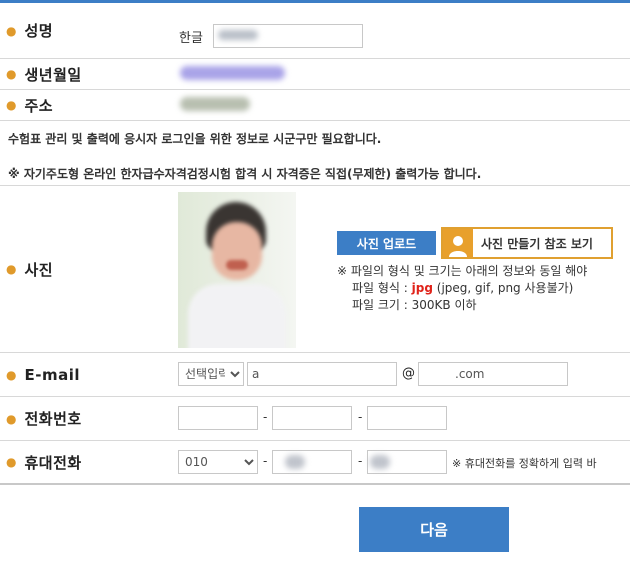 This screenshot has width=630, height=562. What do you see at coordinates (386, 243) in the screenshot?
I see `photo-upload-button: 사진 업로드` at bounding box center [386, 243].